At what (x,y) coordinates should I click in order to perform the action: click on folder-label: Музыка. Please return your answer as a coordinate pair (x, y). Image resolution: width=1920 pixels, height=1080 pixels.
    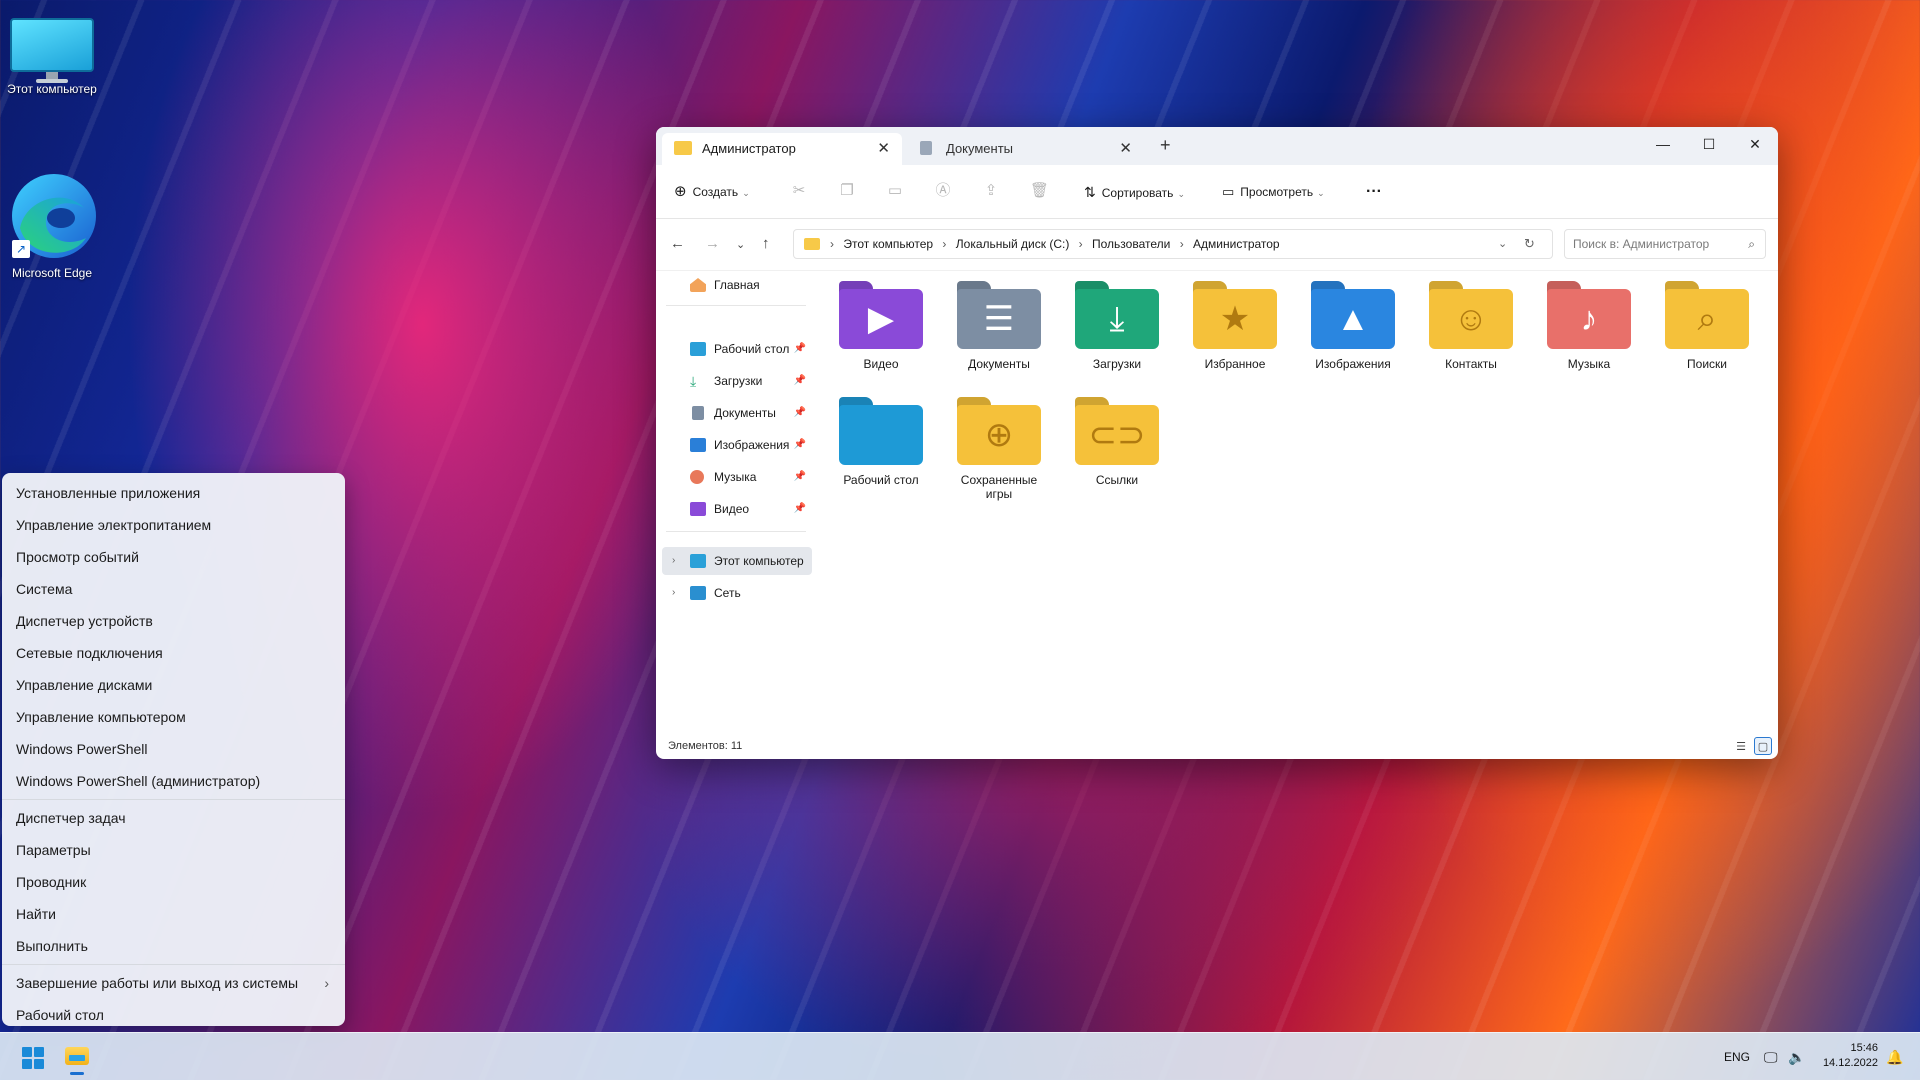
    Looking at the image, I should click on (1589, 364).